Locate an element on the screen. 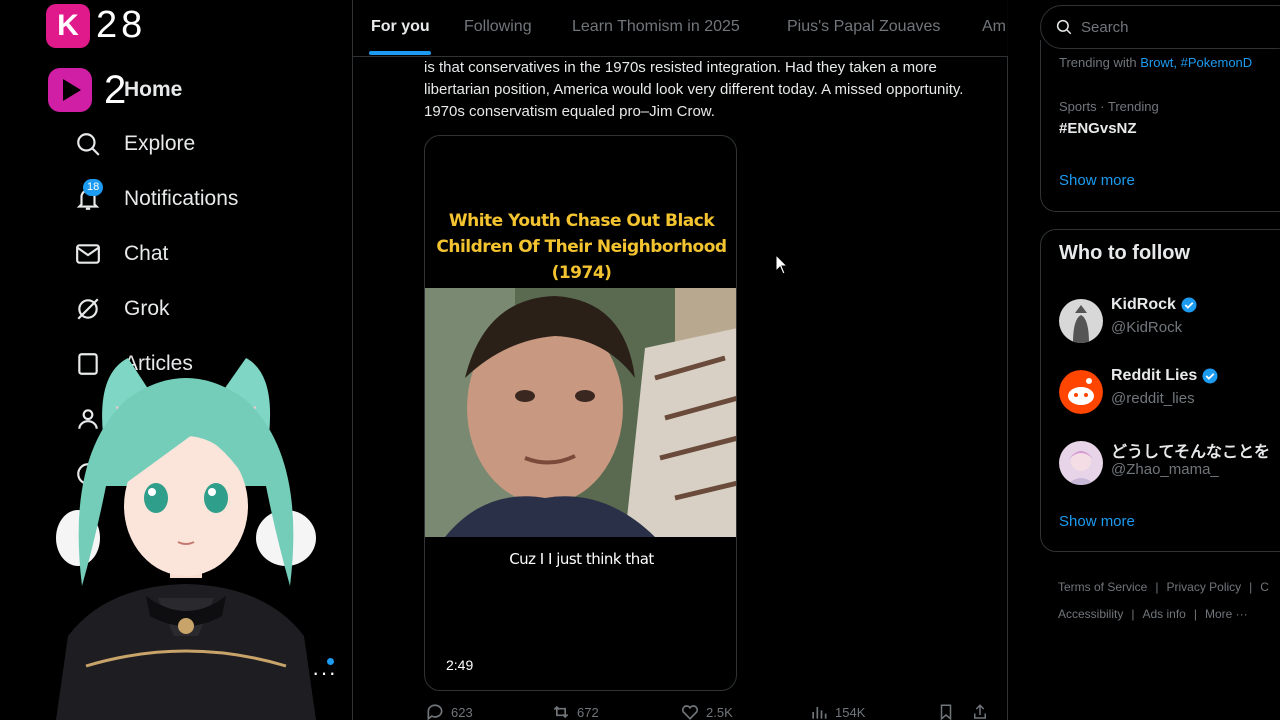 This screenshot has width=1280, height=720. nav-chat: Chat is located at coordinates (121, 254).